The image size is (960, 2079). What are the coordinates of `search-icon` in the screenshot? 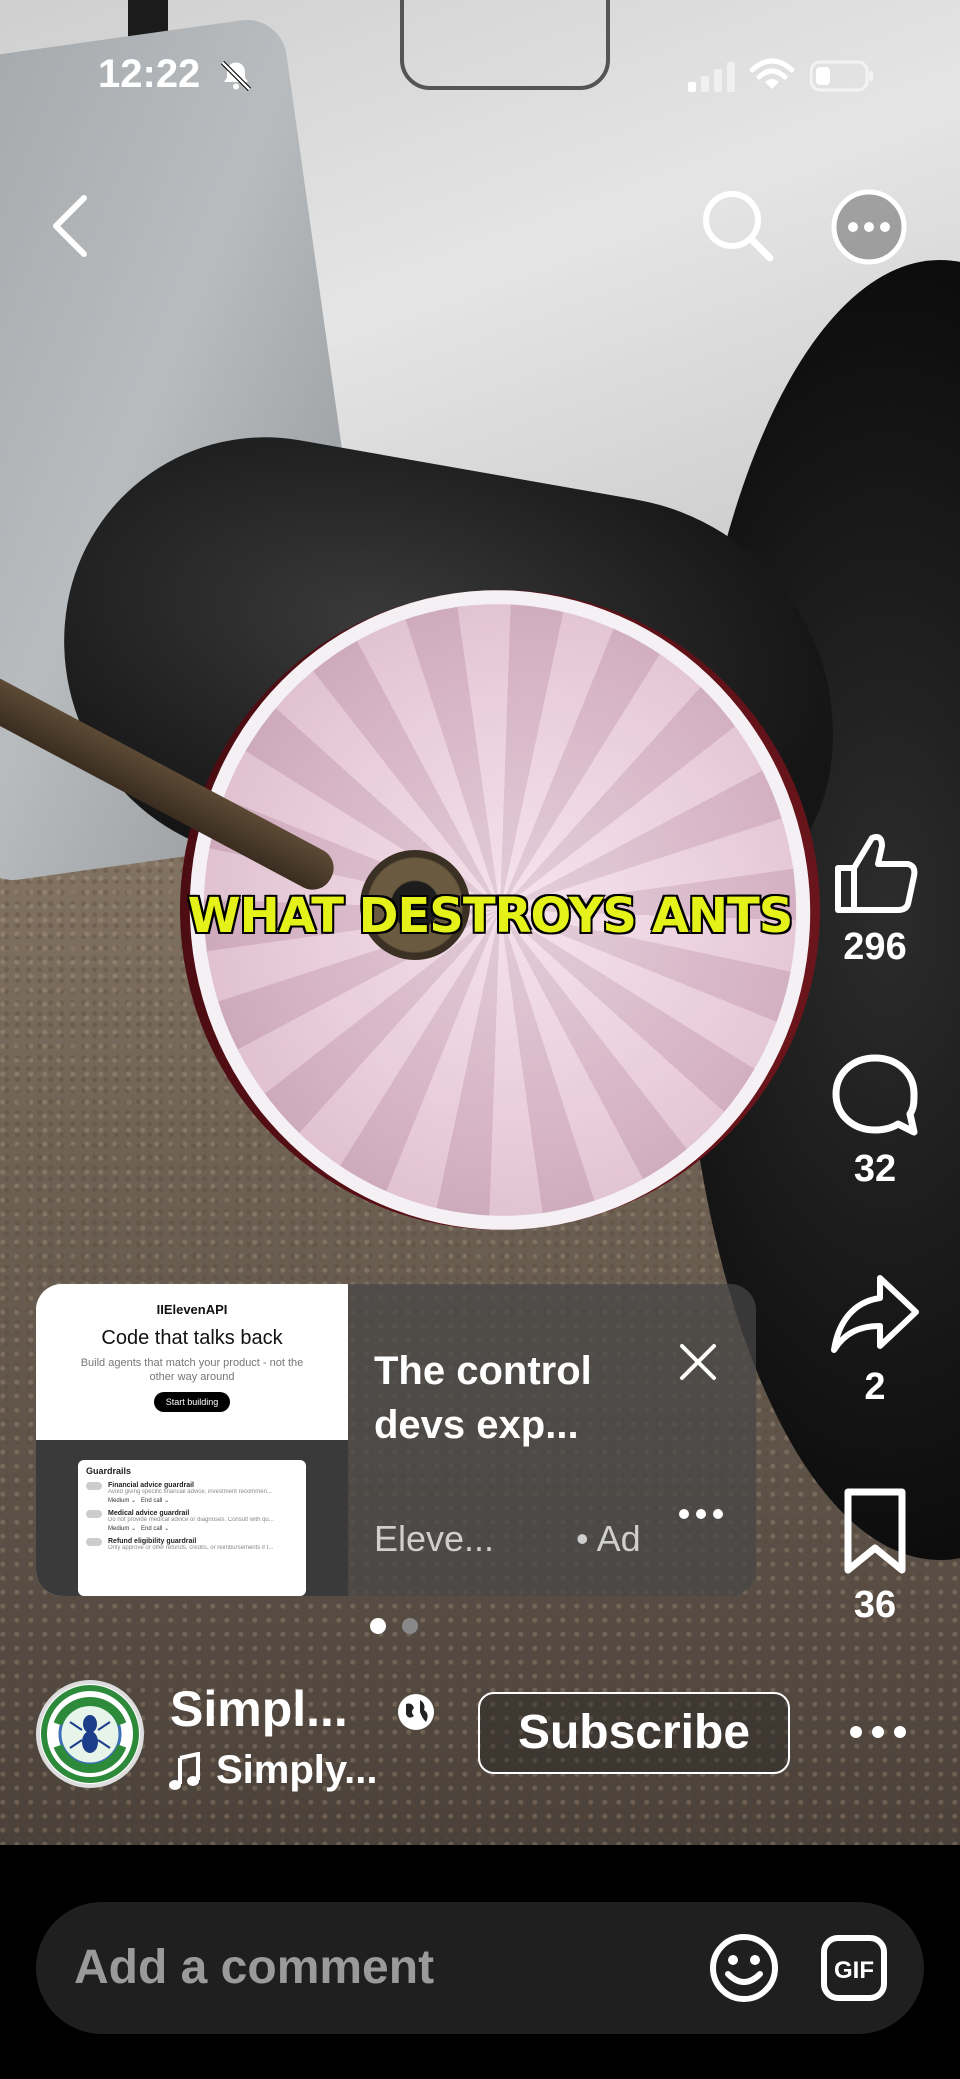 It's located at (738, 226).